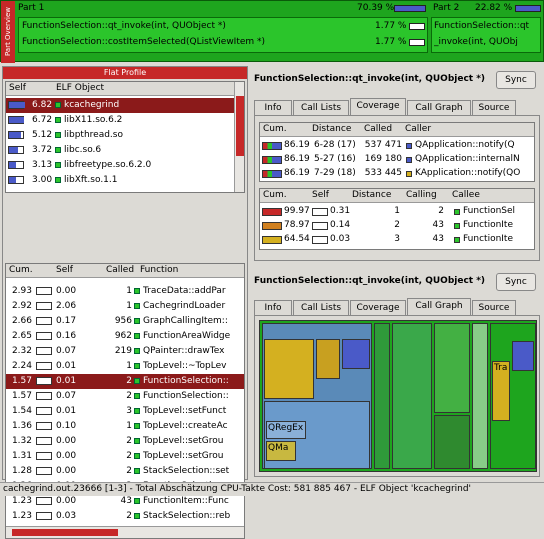 The image size is (544, 539). Describe the element at coordinates (129, 291) in the screenshot. I see `called-value: 1` at that location.